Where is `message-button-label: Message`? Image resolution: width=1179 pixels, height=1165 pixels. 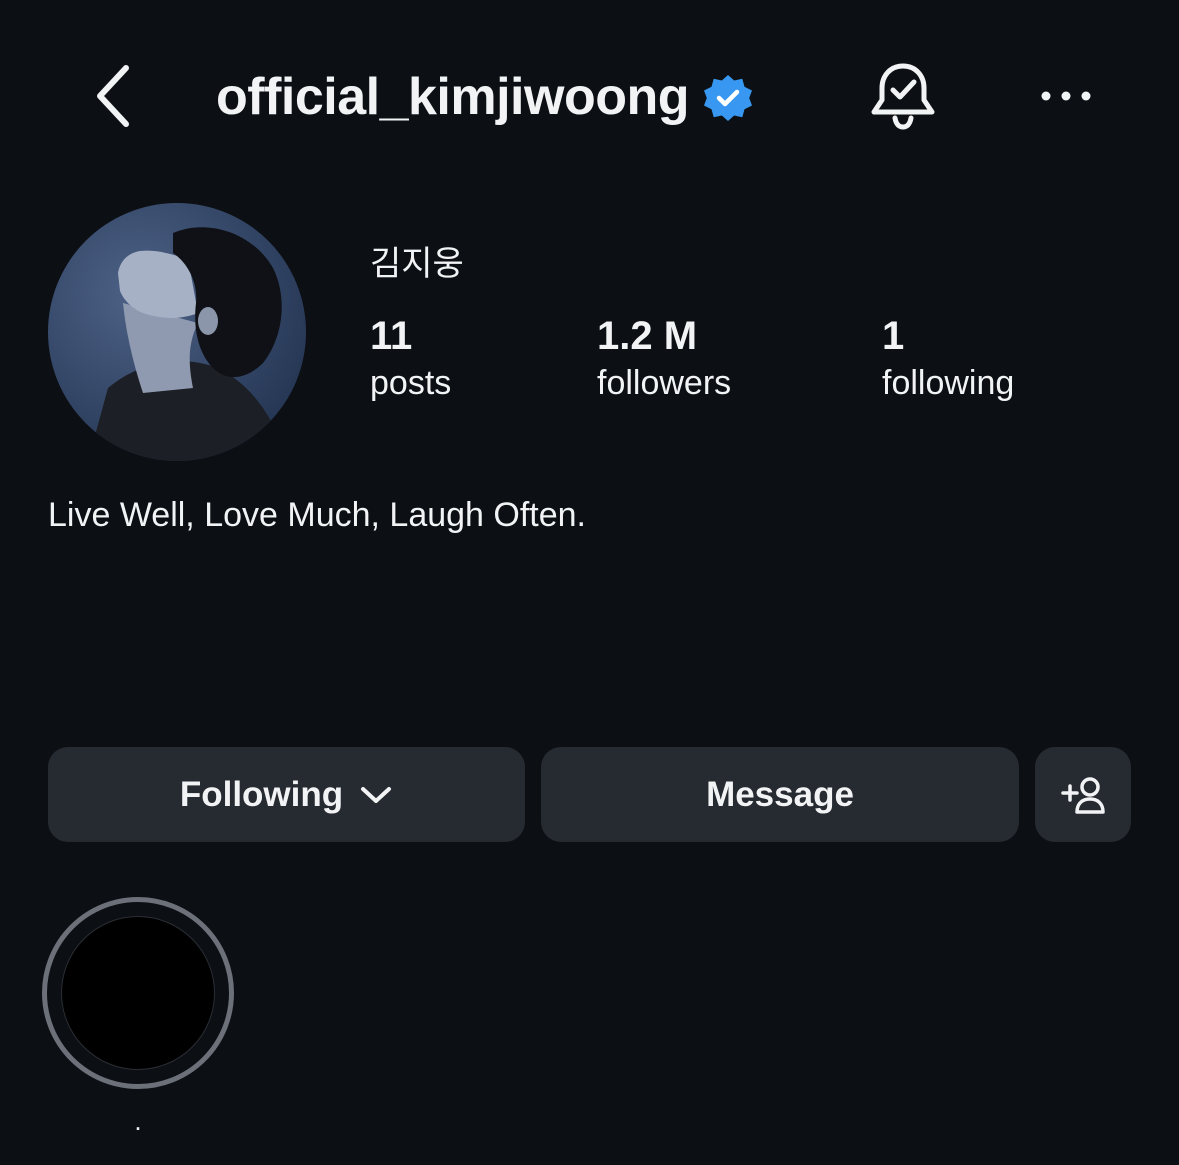 message-button-label: Message is located at coordinates (780, 794).